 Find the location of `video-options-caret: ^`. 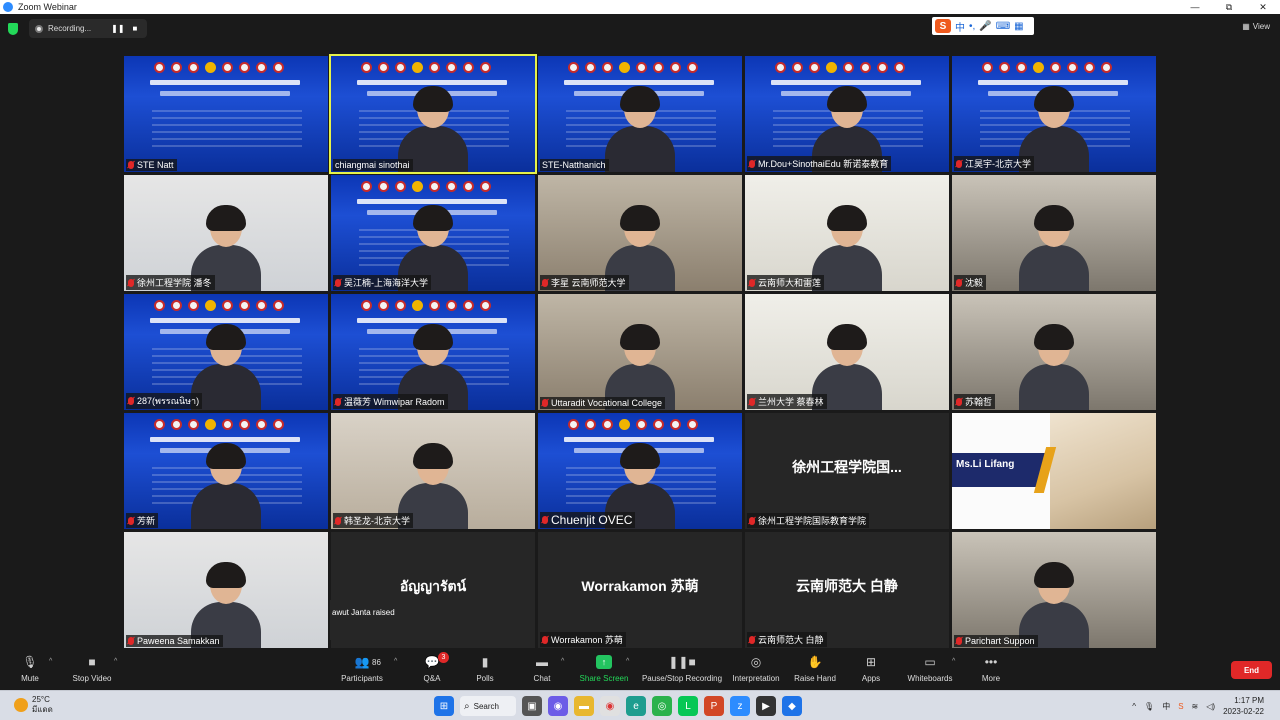

video-options-caret: ^ is located at coordinates (115, 661).